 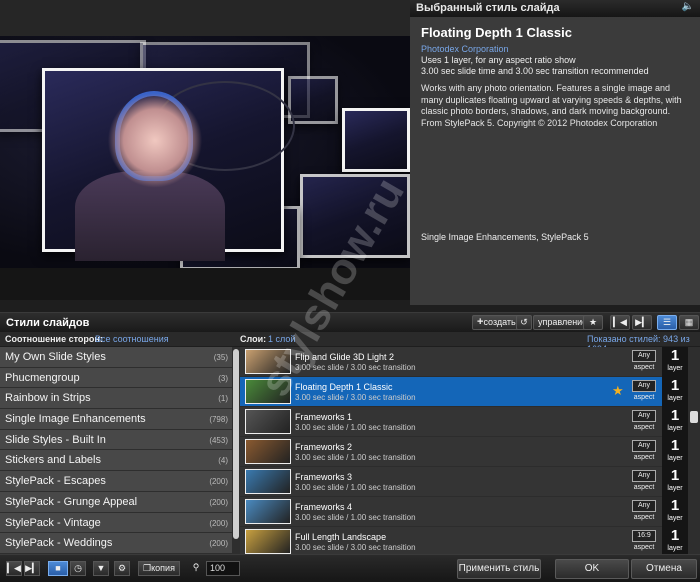 What do you see at coordinates (205, 284) in the screenshot?
I see `preview-bottom-strip` at bounding box center [205, 284].